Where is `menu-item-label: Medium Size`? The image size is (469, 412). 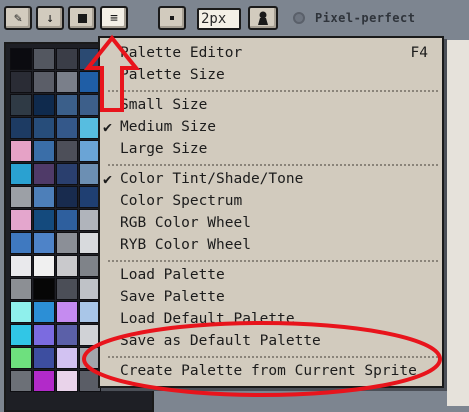 menu-item-label: Medium Size is located at coordinates (168, 127).